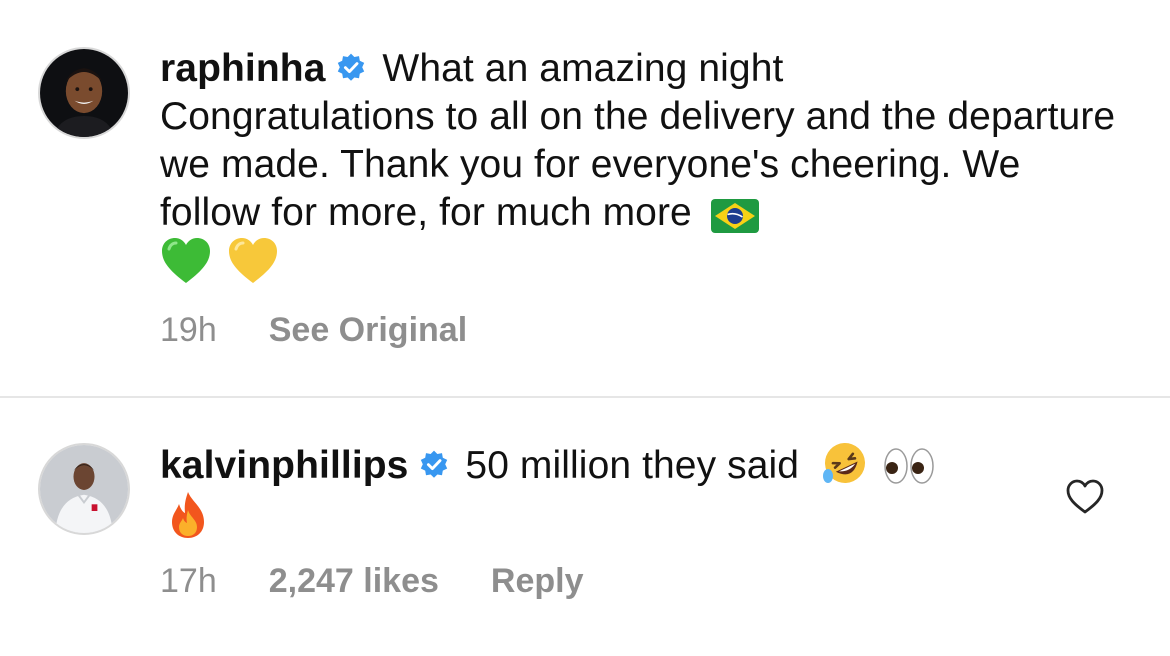 Image resolution: width=1170 pixels, height=656 pixels. What do you see at coordinates (188, 515) in the screenshot?
I see `fire-icon` at bounding box center [188, 515].